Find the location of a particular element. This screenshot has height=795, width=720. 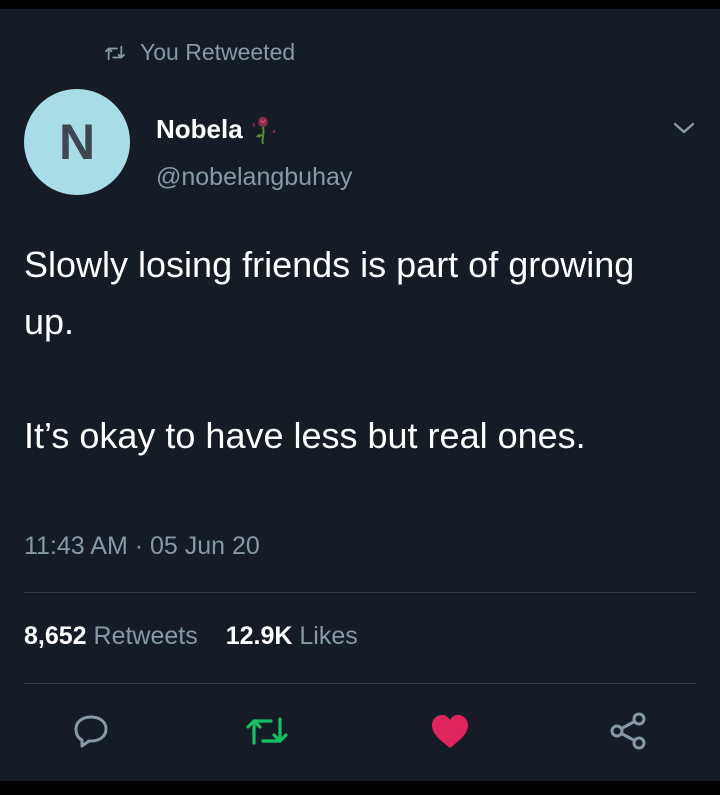

likes-label: Likes is located at coordinates (328, 636).